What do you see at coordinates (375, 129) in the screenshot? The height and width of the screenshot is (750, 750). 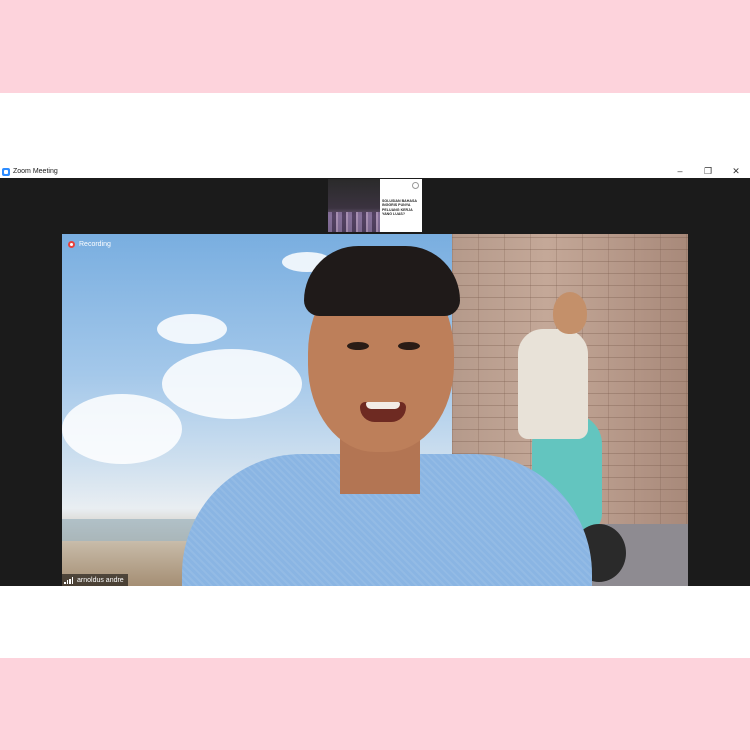 I see `top-white-band` at bounding box center [375, 129].